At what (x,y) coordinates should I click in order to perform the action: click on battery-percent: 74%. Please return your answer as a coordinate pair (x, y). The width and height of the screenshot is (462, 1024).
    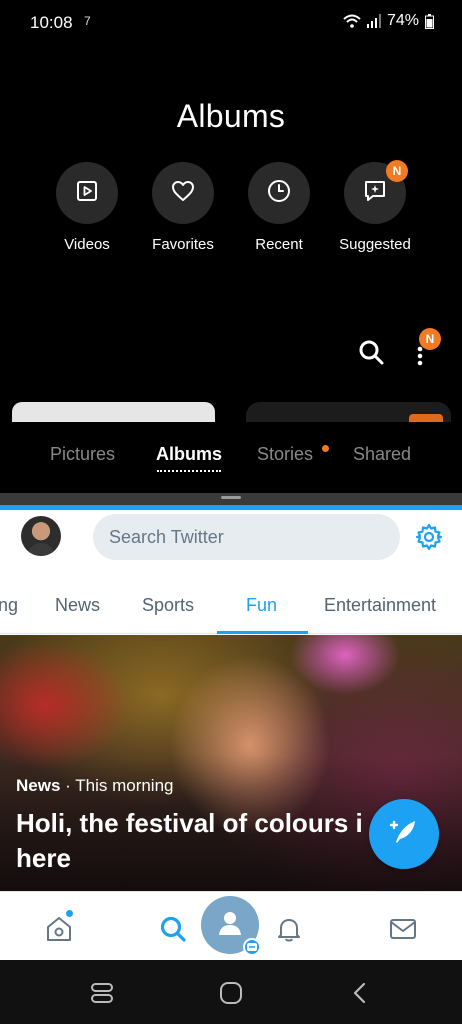
    Looking at the image, I should click on (402, 20).